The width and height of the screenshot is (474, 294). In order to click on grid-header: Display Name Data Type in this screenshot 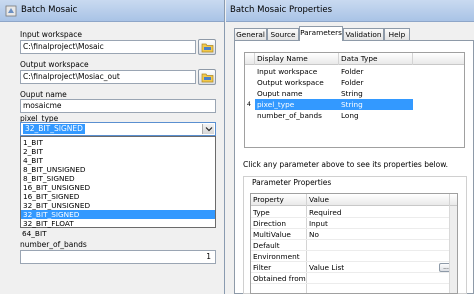, I will do `click(354, 59)`.